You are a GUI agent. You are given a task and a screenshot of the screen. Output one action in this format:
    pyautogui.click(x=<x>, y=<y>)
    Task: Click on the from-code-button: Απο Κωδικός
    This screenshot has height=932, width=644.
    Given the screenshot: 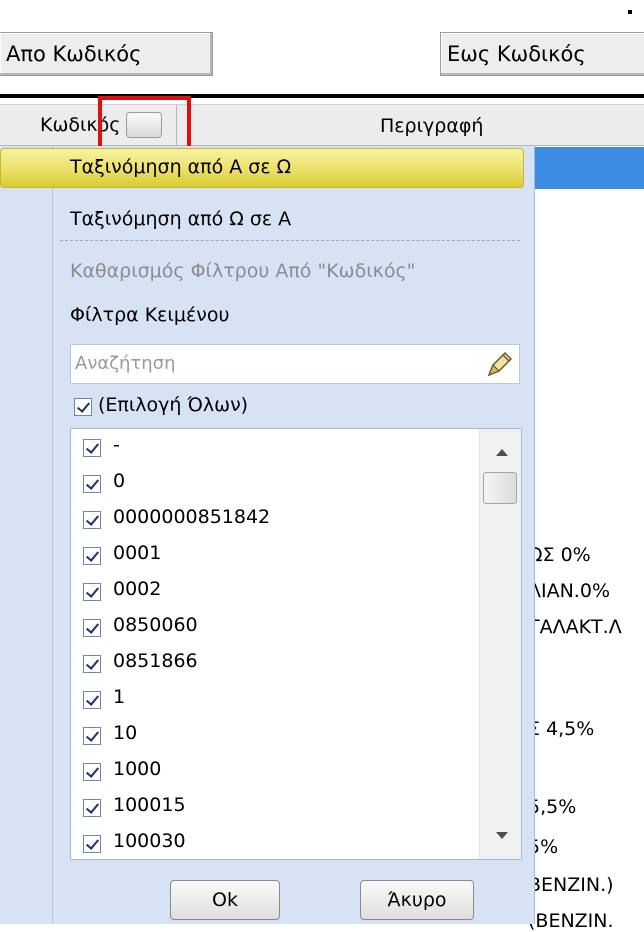 What is the action you would take?
    pyautogui.click(x=106, y=54)
    